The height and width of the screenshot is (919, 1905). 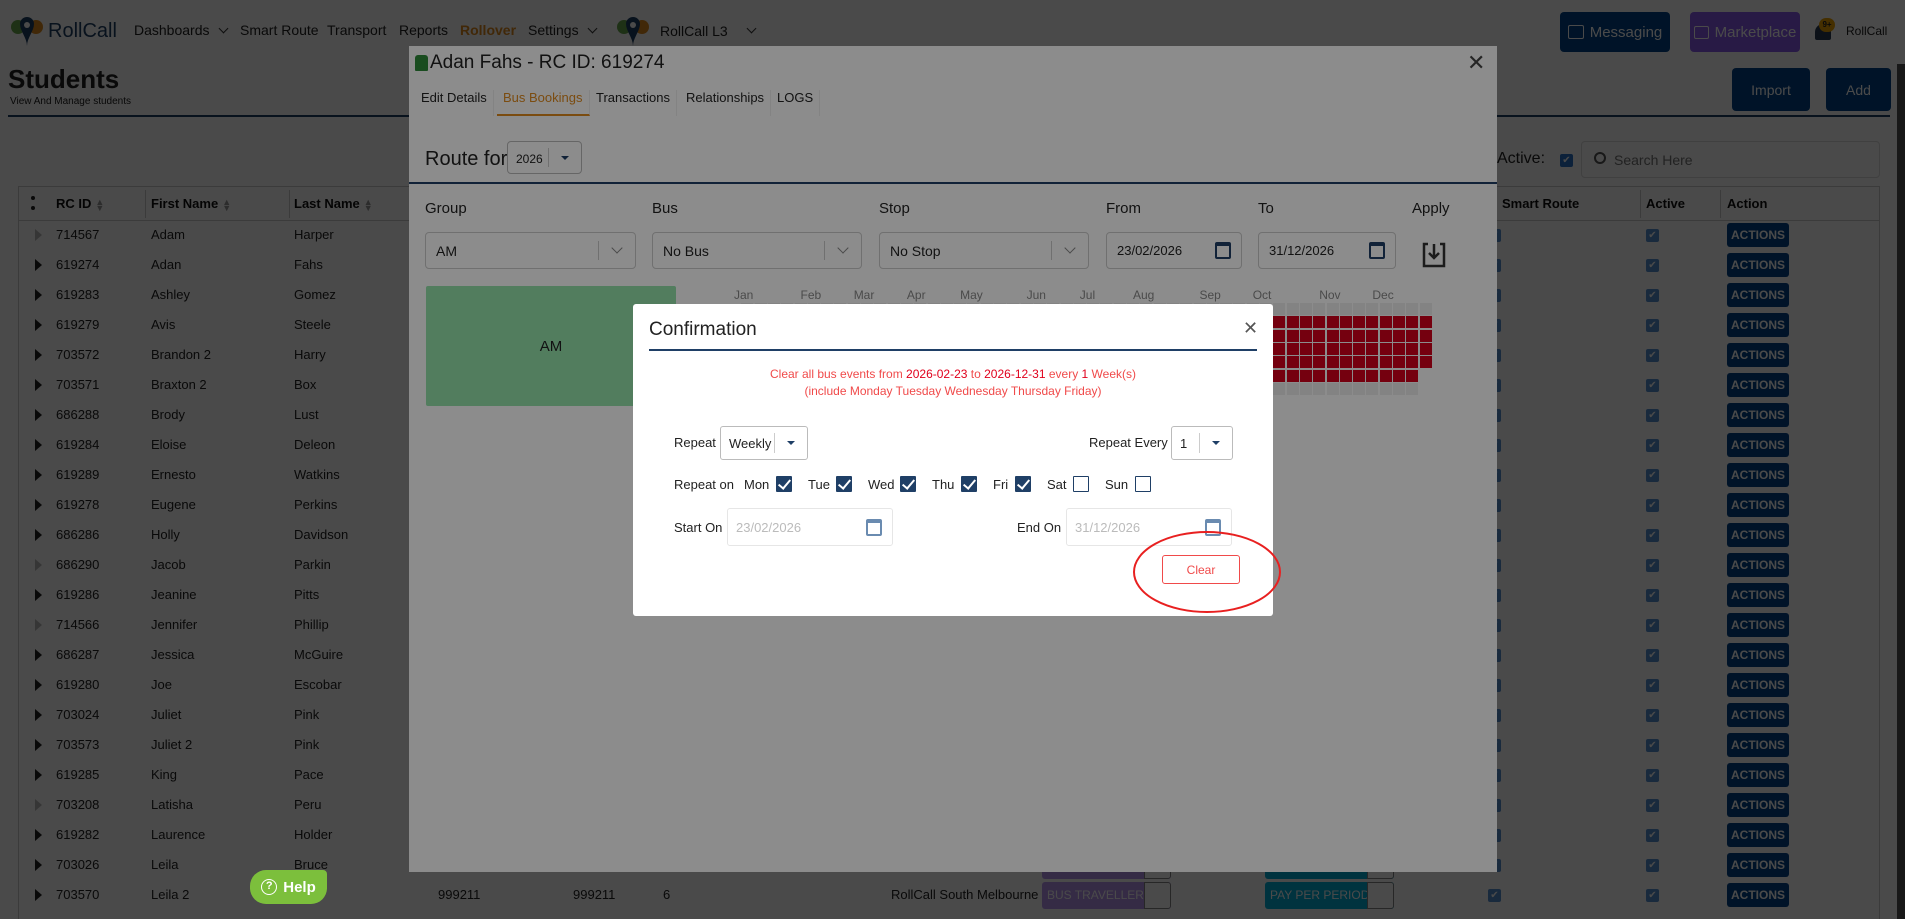 I want to click on day-label: Fri, so click(x=1001, y=484).